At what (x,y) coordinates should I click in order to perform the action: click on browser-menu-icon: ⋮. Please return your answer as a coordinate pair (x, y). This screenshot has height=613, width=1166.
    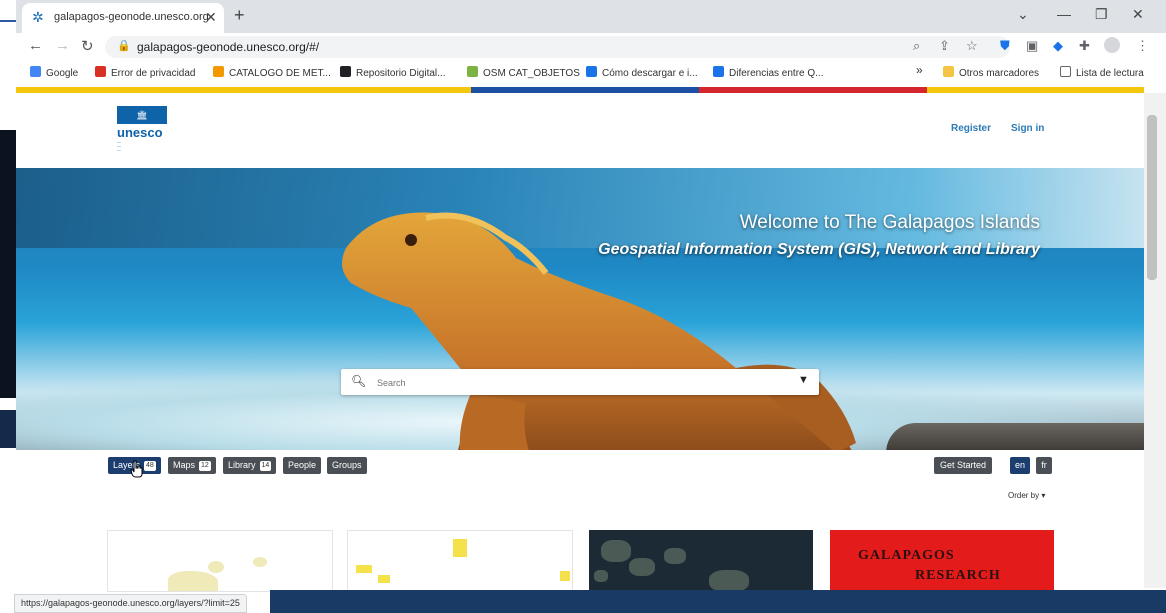
    Looking at the image, I should click on (1142, 46).